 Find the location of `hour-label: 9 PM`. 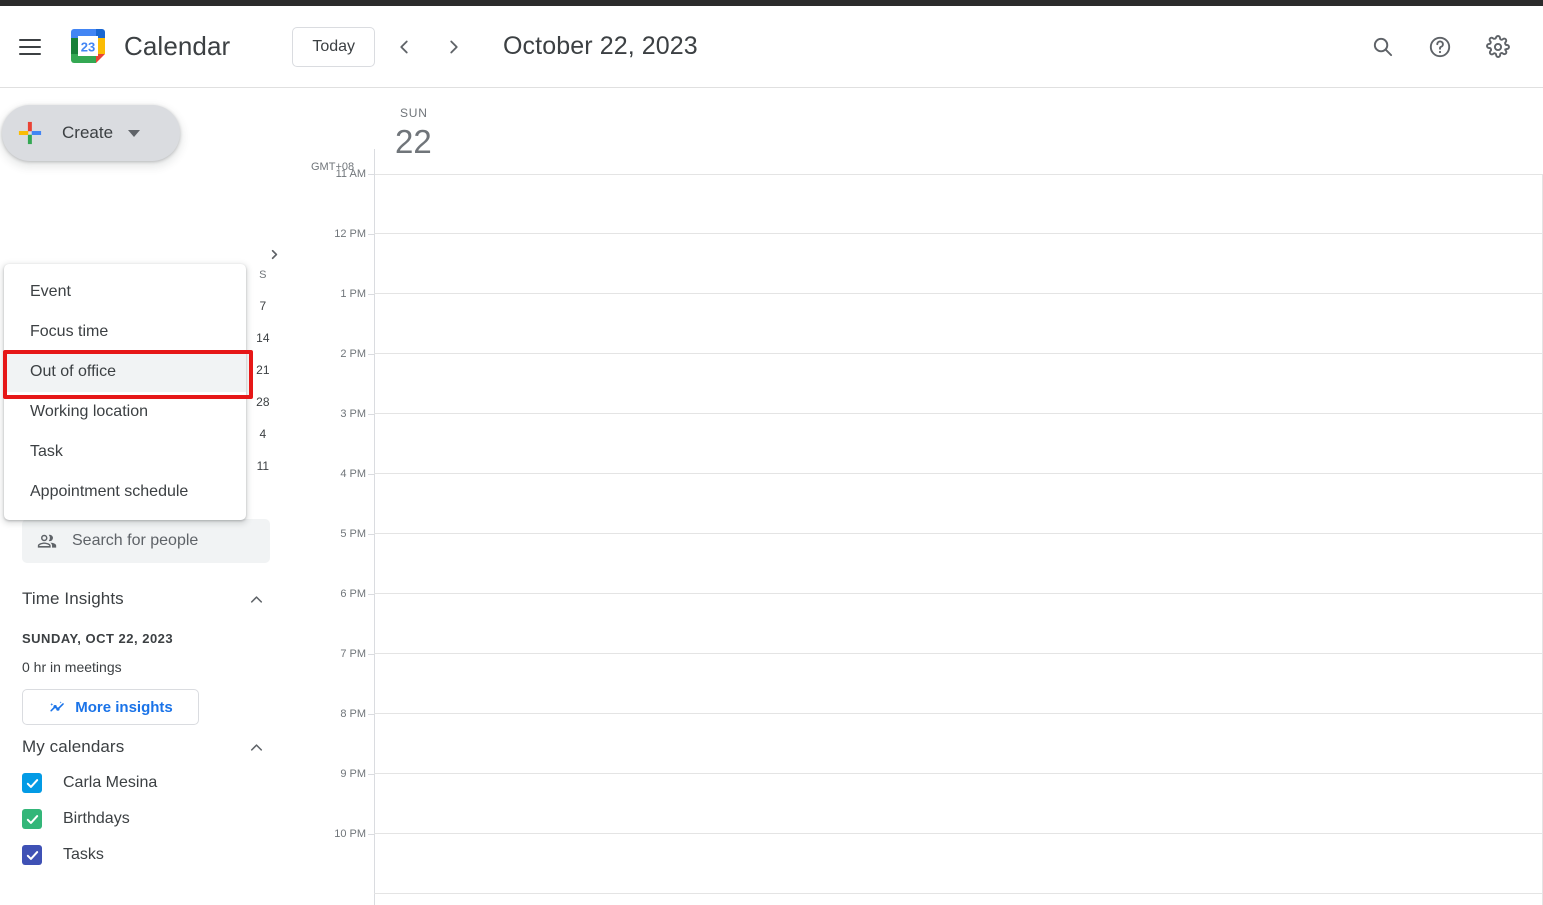

hour-label: 9 PM is located at coordinates (353, 774).